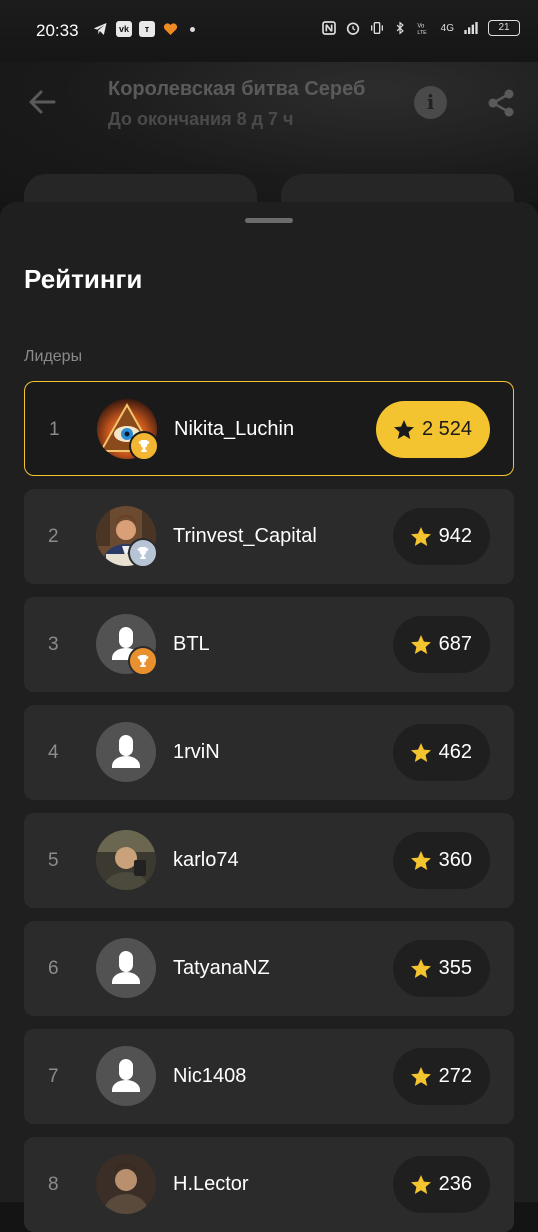  Describe the element at coordinates (206, 860) in the screenshot. I see `player-name: karlo74` at that location.